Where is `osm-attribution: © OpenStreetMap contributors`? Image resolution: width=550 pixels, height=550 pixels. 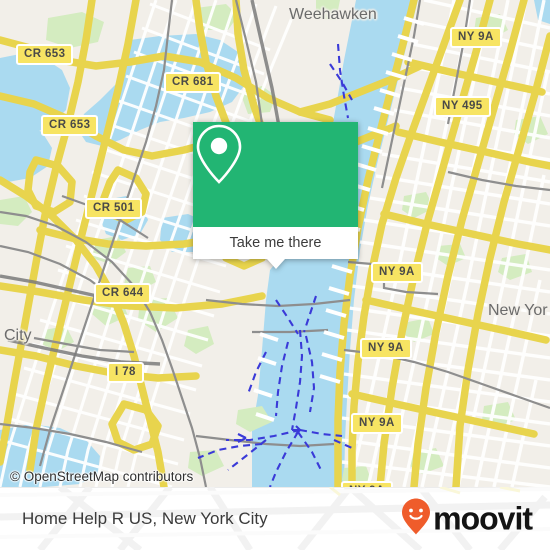
osm-attribution: © OpenStreetMap contributors is located at coordinates (101, 476).